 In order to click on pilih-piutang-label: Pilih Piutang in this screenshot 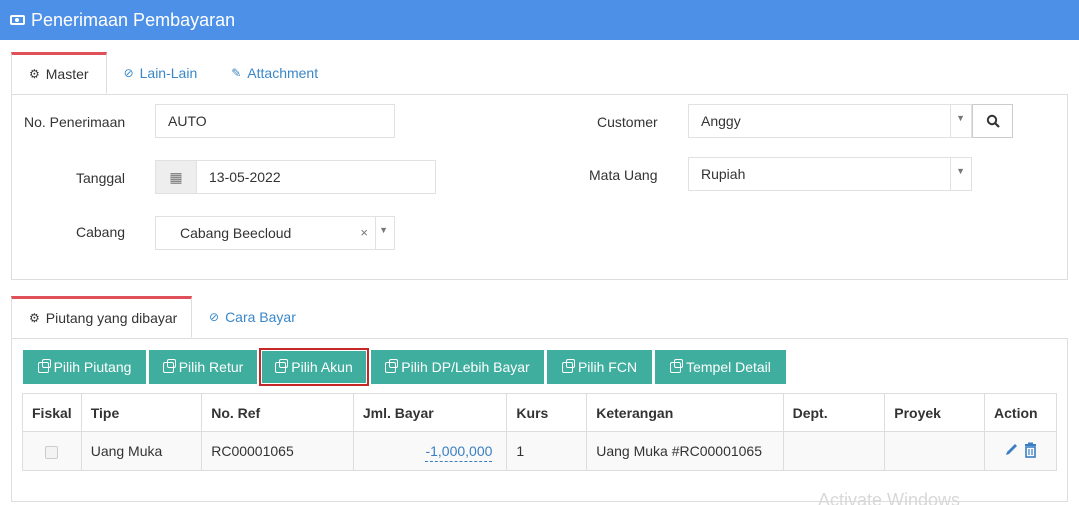, I will do `click(92, 367)`.